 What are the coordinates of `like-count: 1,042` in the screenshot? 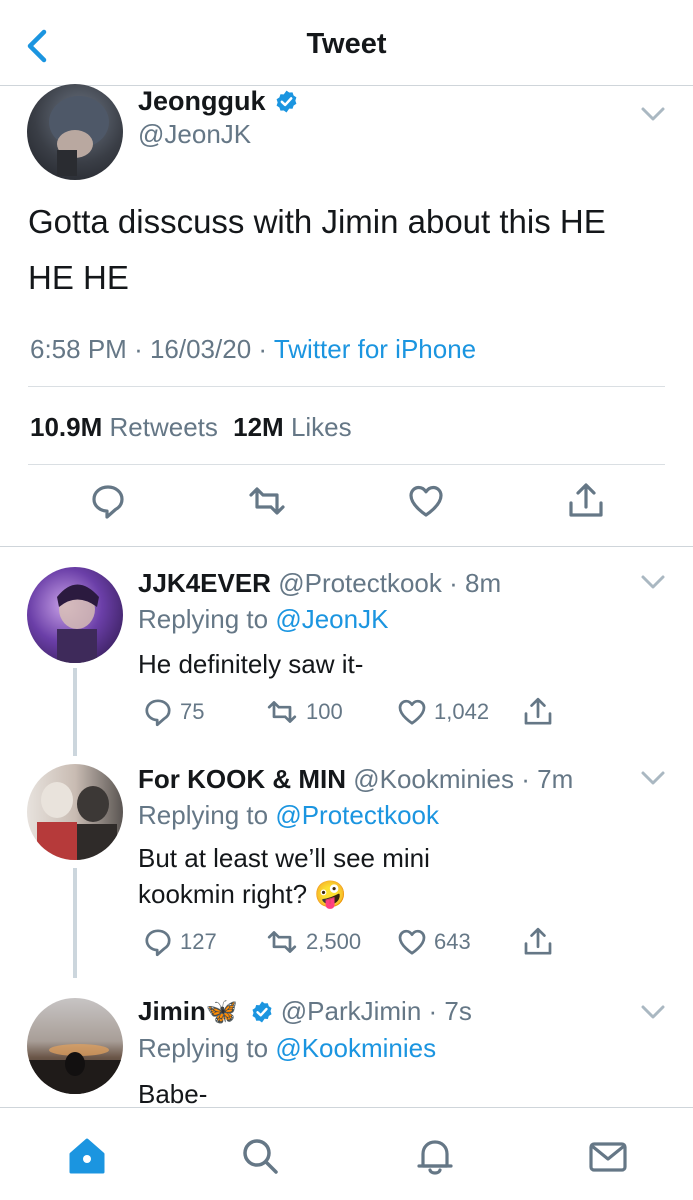 It's located at (462, 711).